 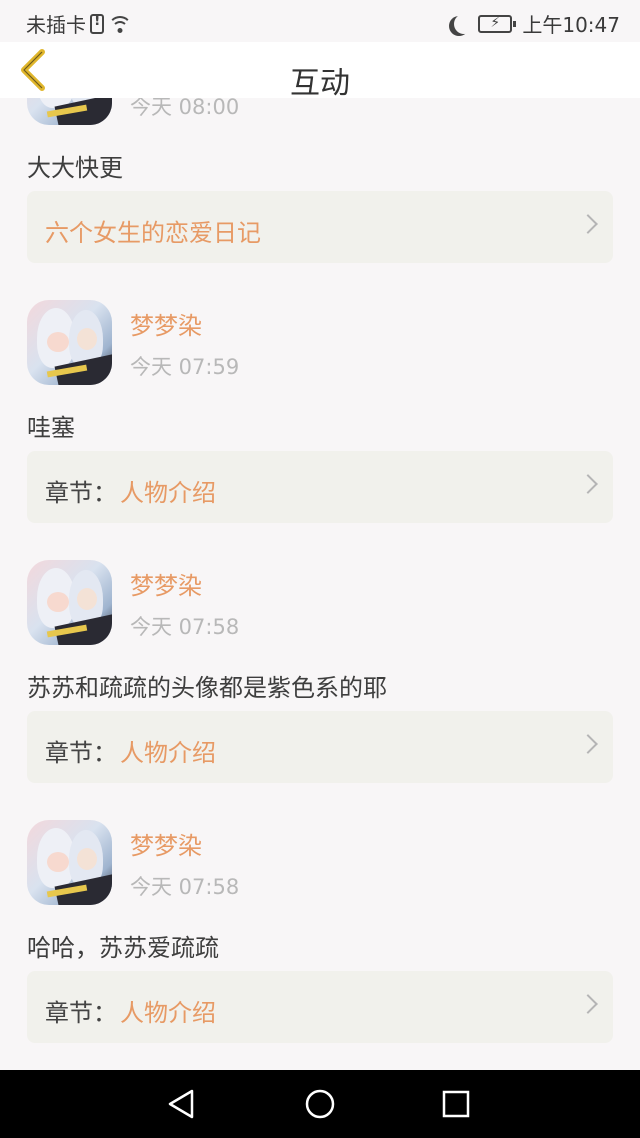 I want to click on wifi-icon, so click(x=120, y=24).